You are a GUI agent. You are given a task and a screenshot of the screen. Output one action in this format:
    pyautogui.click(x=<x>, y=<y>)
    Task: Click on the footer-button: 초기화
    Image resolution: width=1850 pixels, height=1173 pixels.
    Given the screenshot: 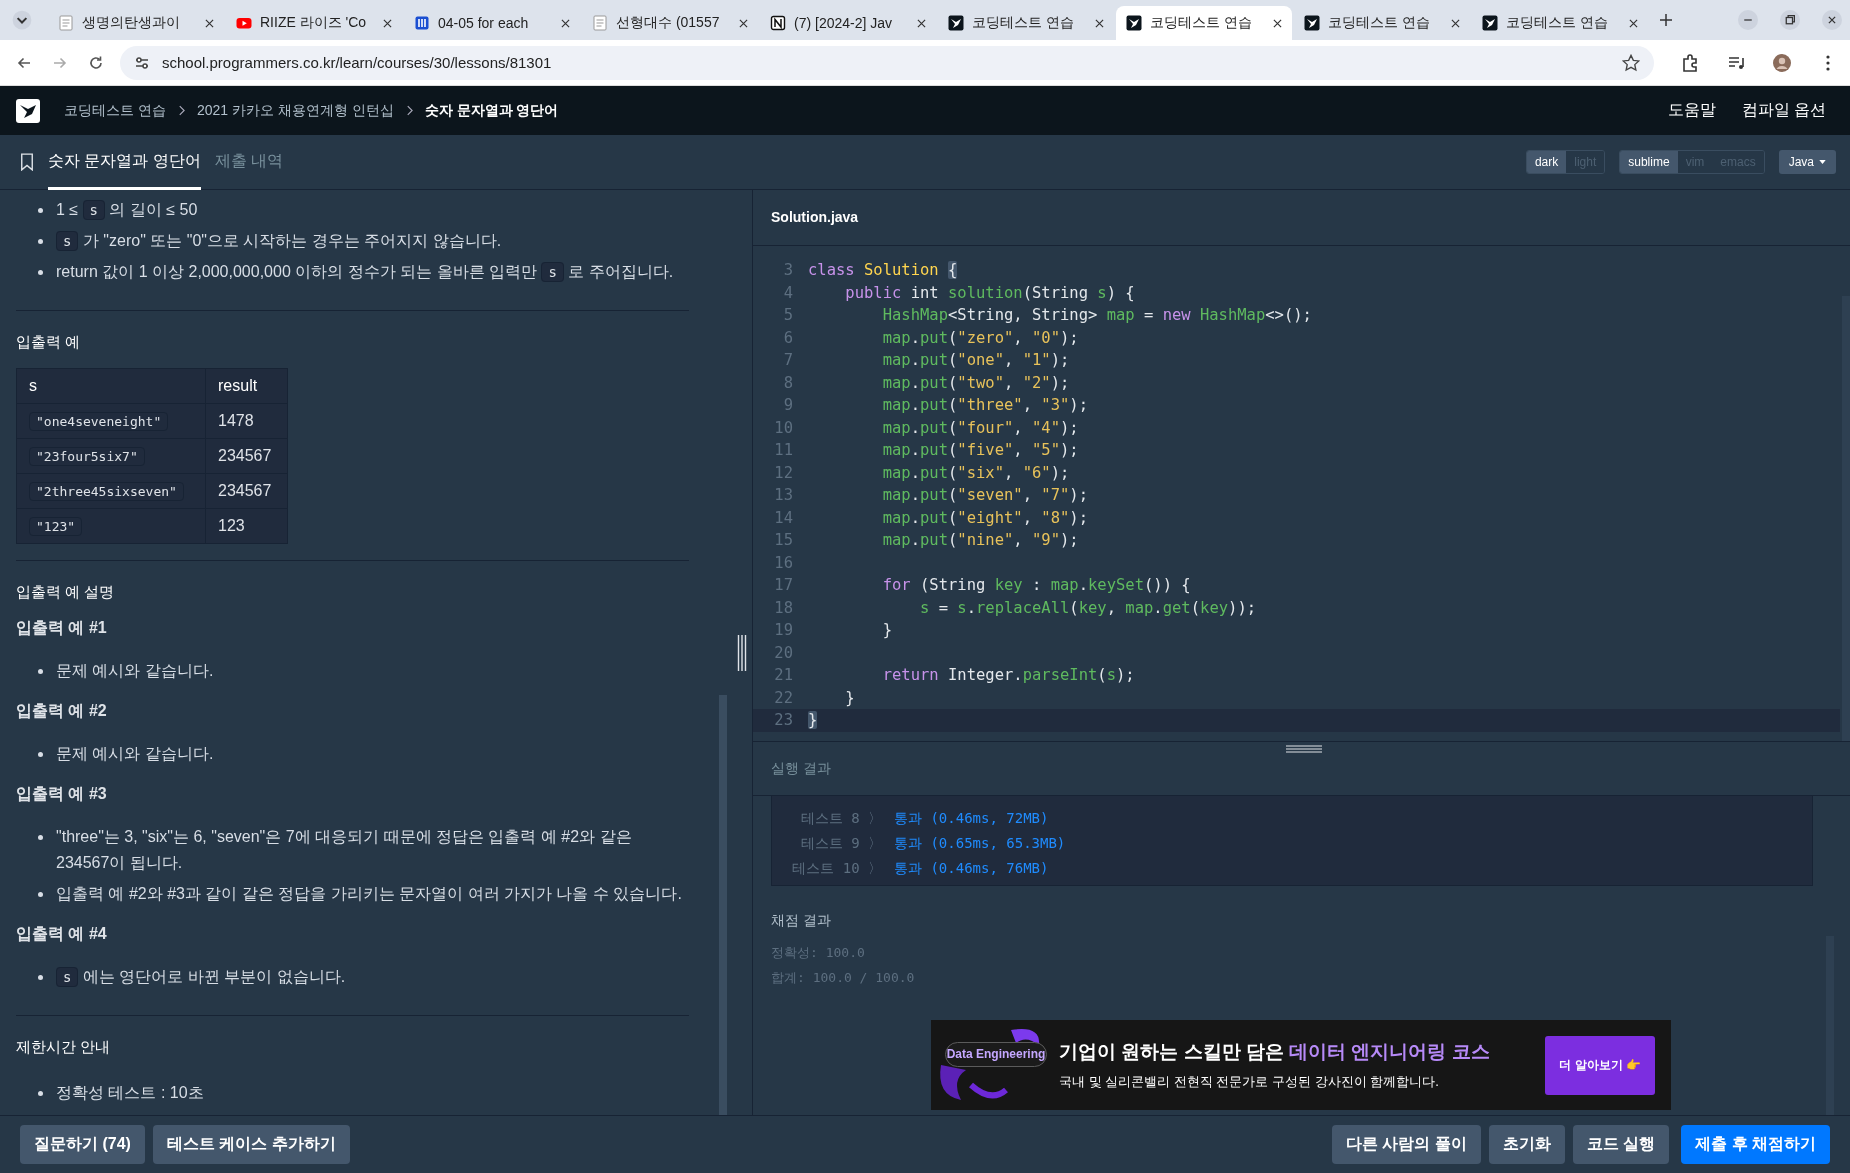 What is the action you would take?
    pyautogui.click(x=1526, y=1144)
    